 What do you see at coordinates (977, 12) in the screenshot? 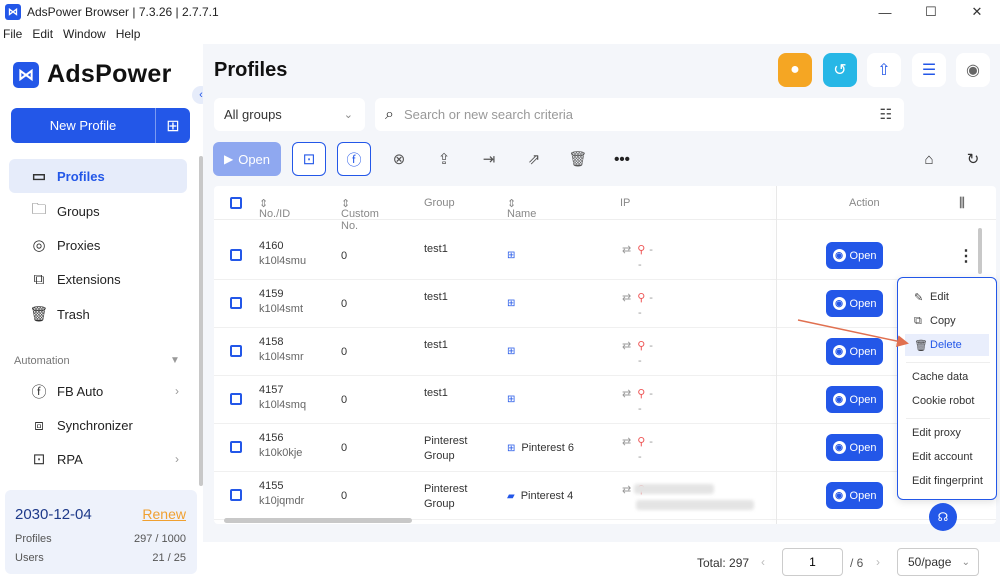
I see `close-button: ✕` at bounding box center [977, 12].